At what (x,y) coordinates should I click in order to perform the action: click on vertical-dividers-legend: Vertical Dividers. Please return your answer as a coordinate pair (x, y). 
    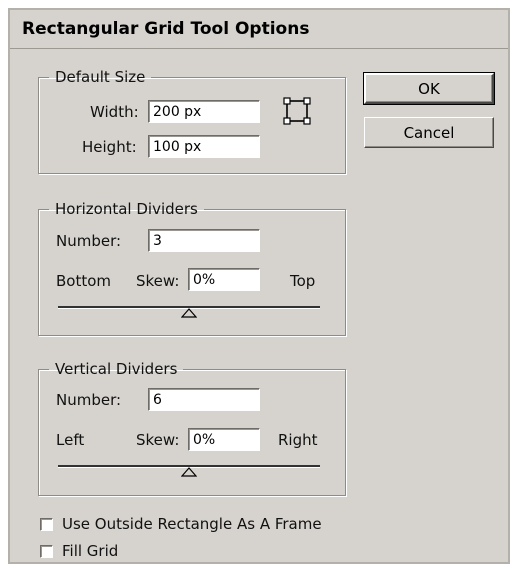
    Looking at the image, I should click on (116, 369).